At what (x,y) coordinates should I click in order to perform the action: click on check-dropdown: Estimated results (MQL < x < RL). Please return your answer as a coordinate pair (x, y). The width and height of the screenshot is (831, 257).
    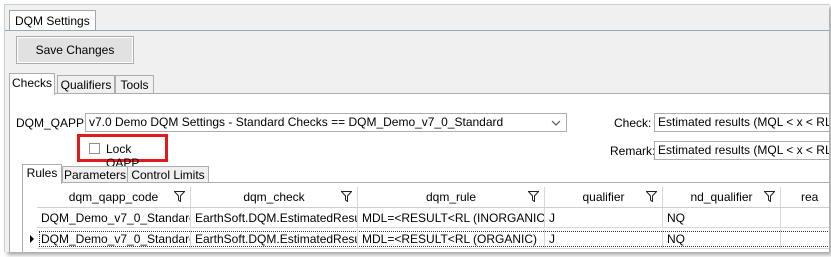
    Looking at the image, I should click on (741, 122).